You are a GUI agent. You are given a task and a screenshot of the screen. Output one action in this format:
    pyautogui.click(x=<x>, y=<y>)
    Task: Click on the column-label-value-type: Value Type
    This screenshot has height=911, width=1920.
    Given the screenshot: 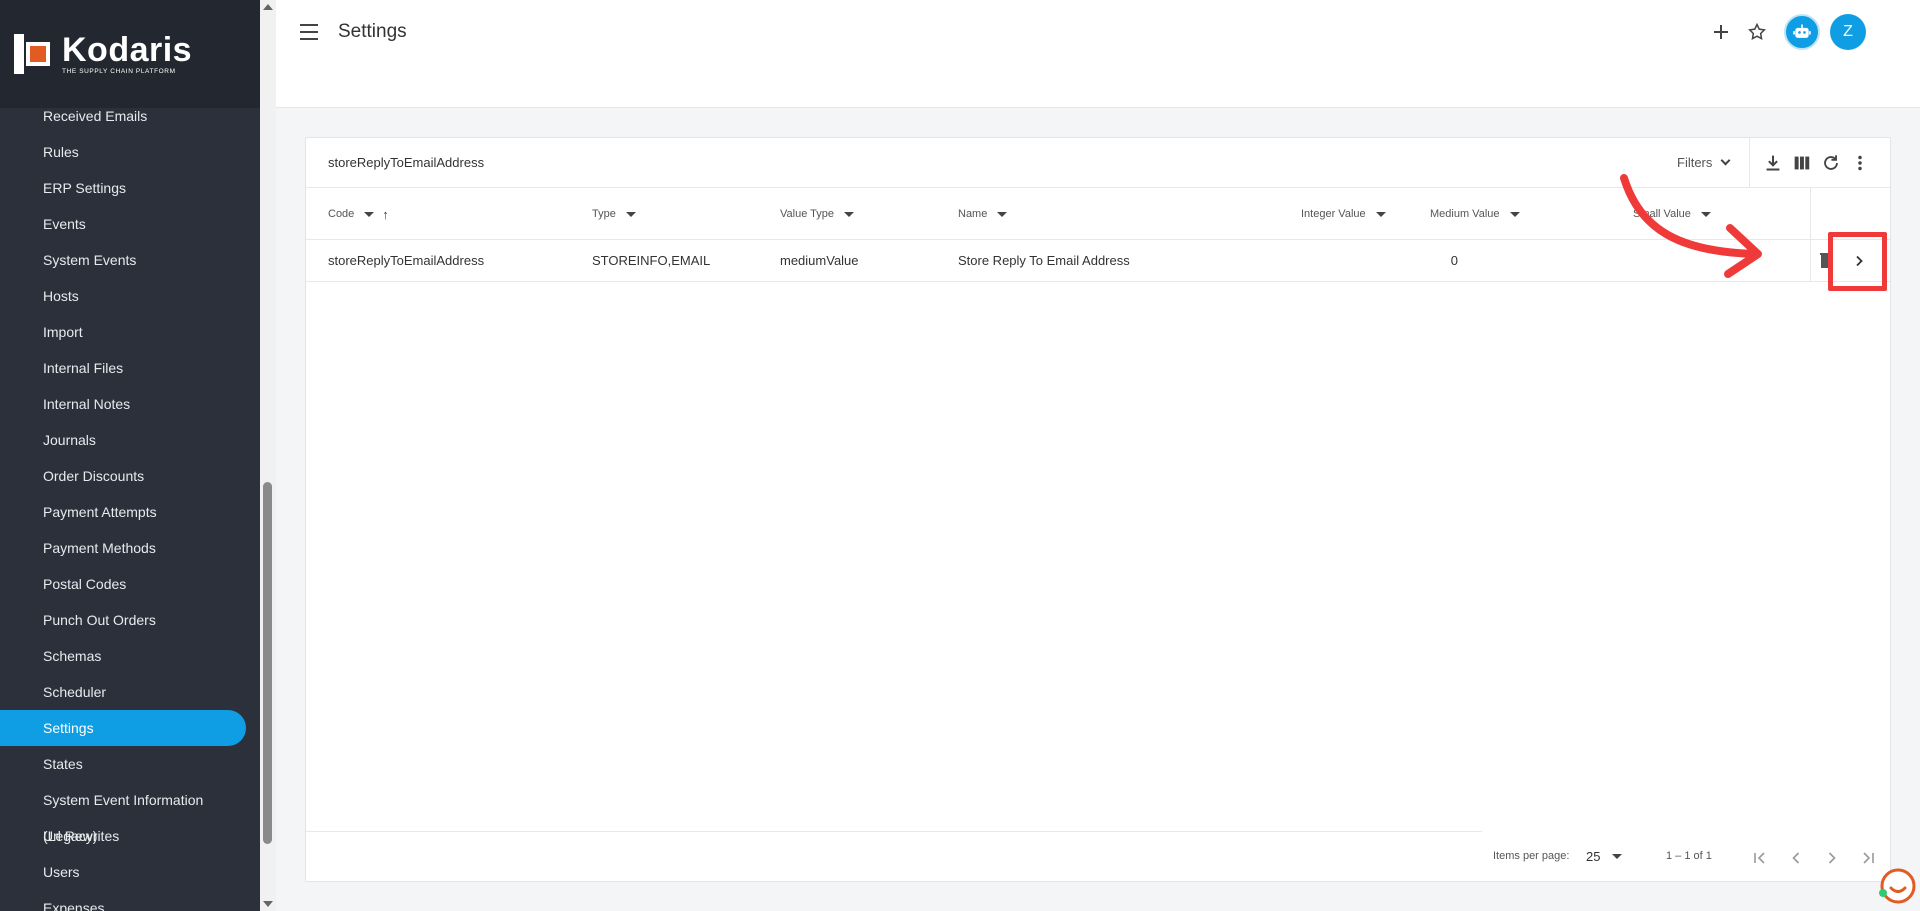 What is the action you would take?
    pyautogui.click(x=807, y=214)
    